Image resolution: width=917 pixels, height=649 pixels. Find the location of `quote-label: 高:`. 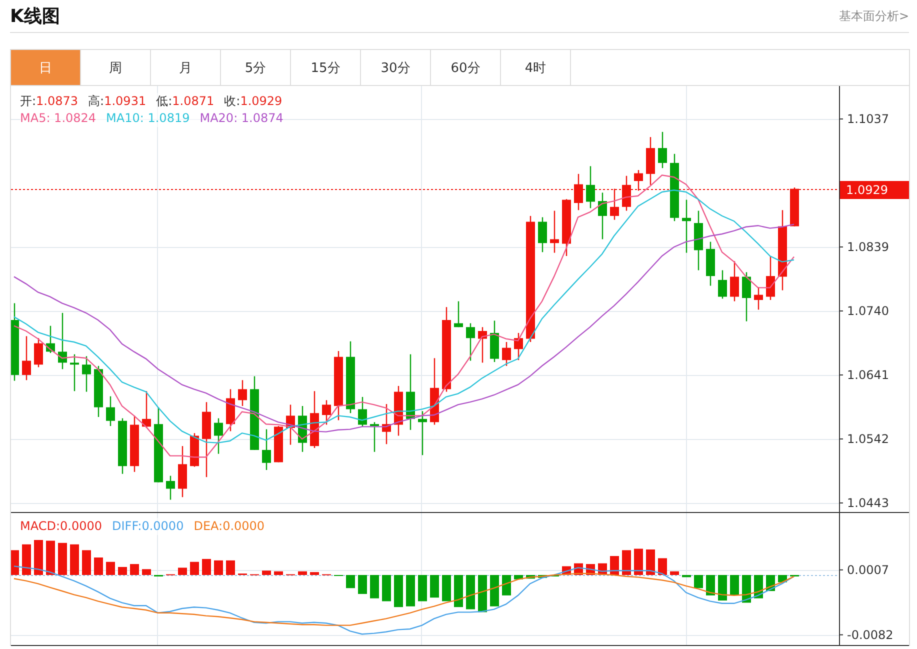

quote-label: 高: is located at coordinates (96, 101).